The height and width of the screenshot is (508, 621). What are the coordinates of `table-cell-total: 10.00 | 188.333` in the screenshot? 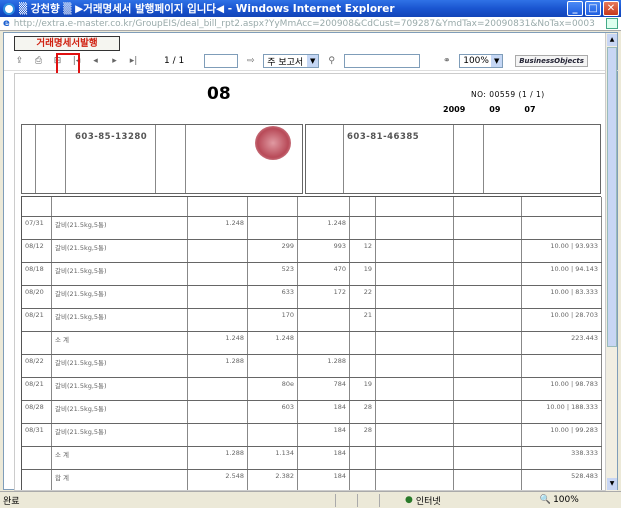 It's located at (562, 412).